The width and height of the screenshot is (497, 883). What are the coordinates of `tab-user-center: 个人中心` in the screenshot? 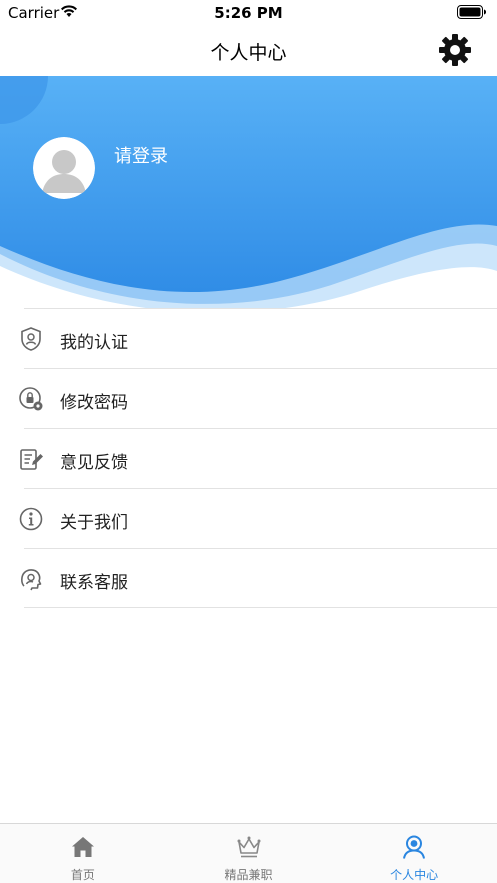 It's located at (414, 853).